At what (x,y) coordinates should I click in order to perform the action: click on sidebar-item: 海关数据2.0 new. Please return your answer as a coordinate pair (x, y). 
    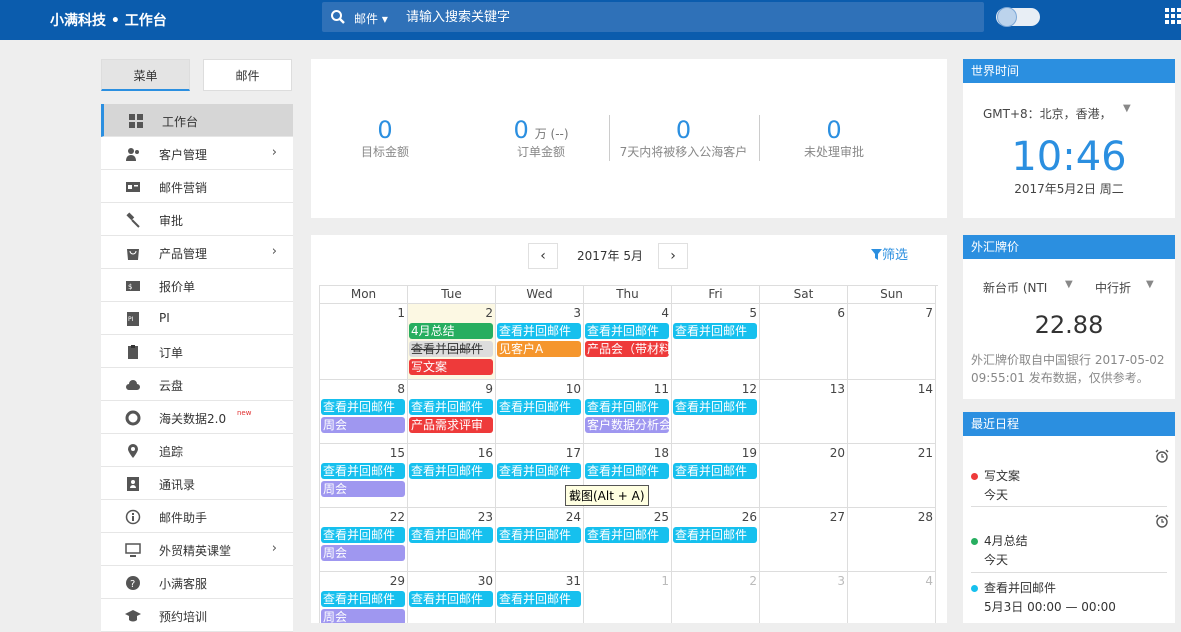
    Looking at the image, I should click on (197, 417).